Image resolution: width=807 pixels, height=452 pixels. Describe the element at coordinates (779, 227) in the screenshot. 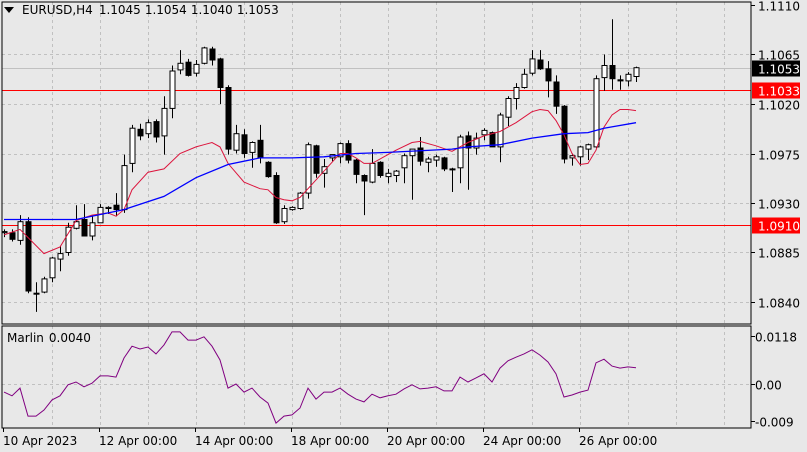

I see `level-price-label: 1.0910` at that location.